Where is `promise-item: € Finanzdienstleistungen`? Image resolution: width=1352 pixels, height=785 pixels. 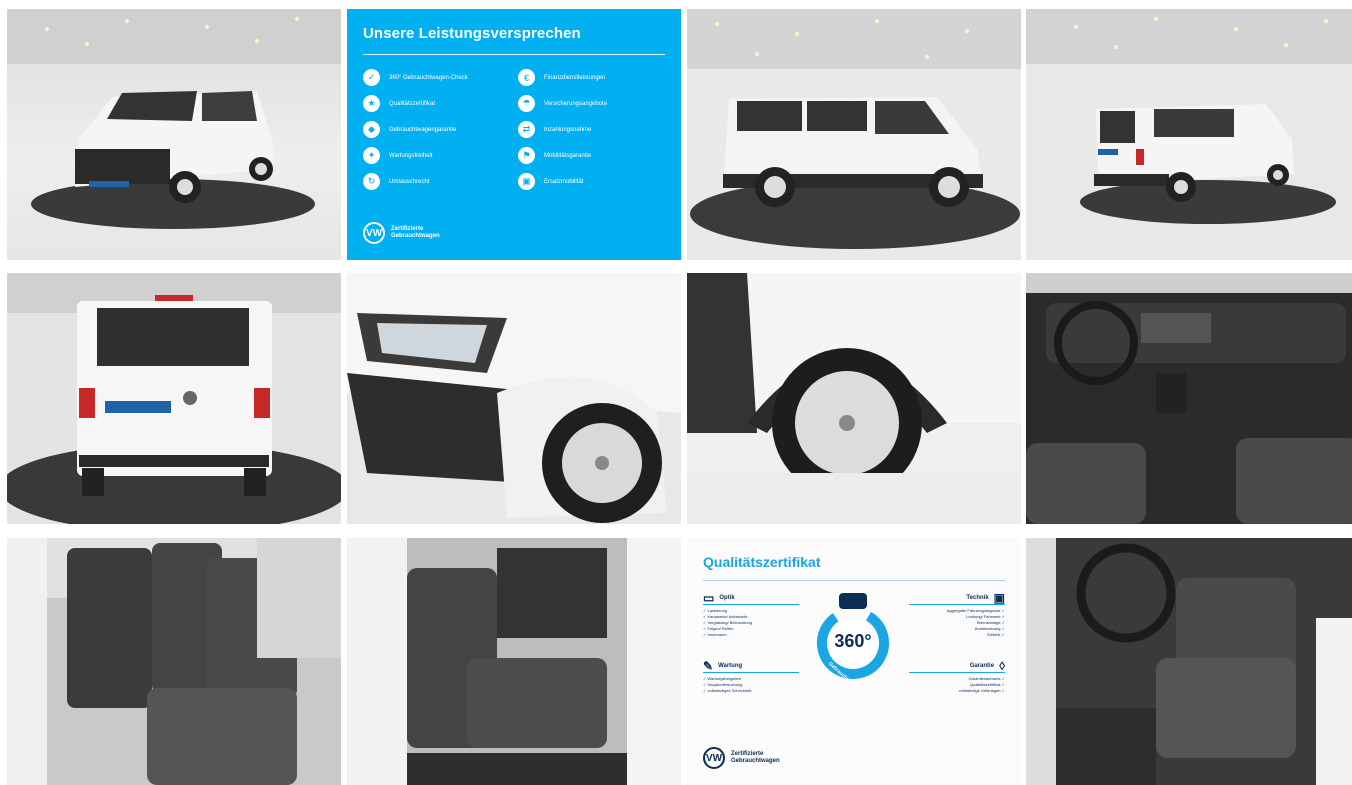
promise-item: € Finanzdienstleistungen is located at coordinates (591, 77).